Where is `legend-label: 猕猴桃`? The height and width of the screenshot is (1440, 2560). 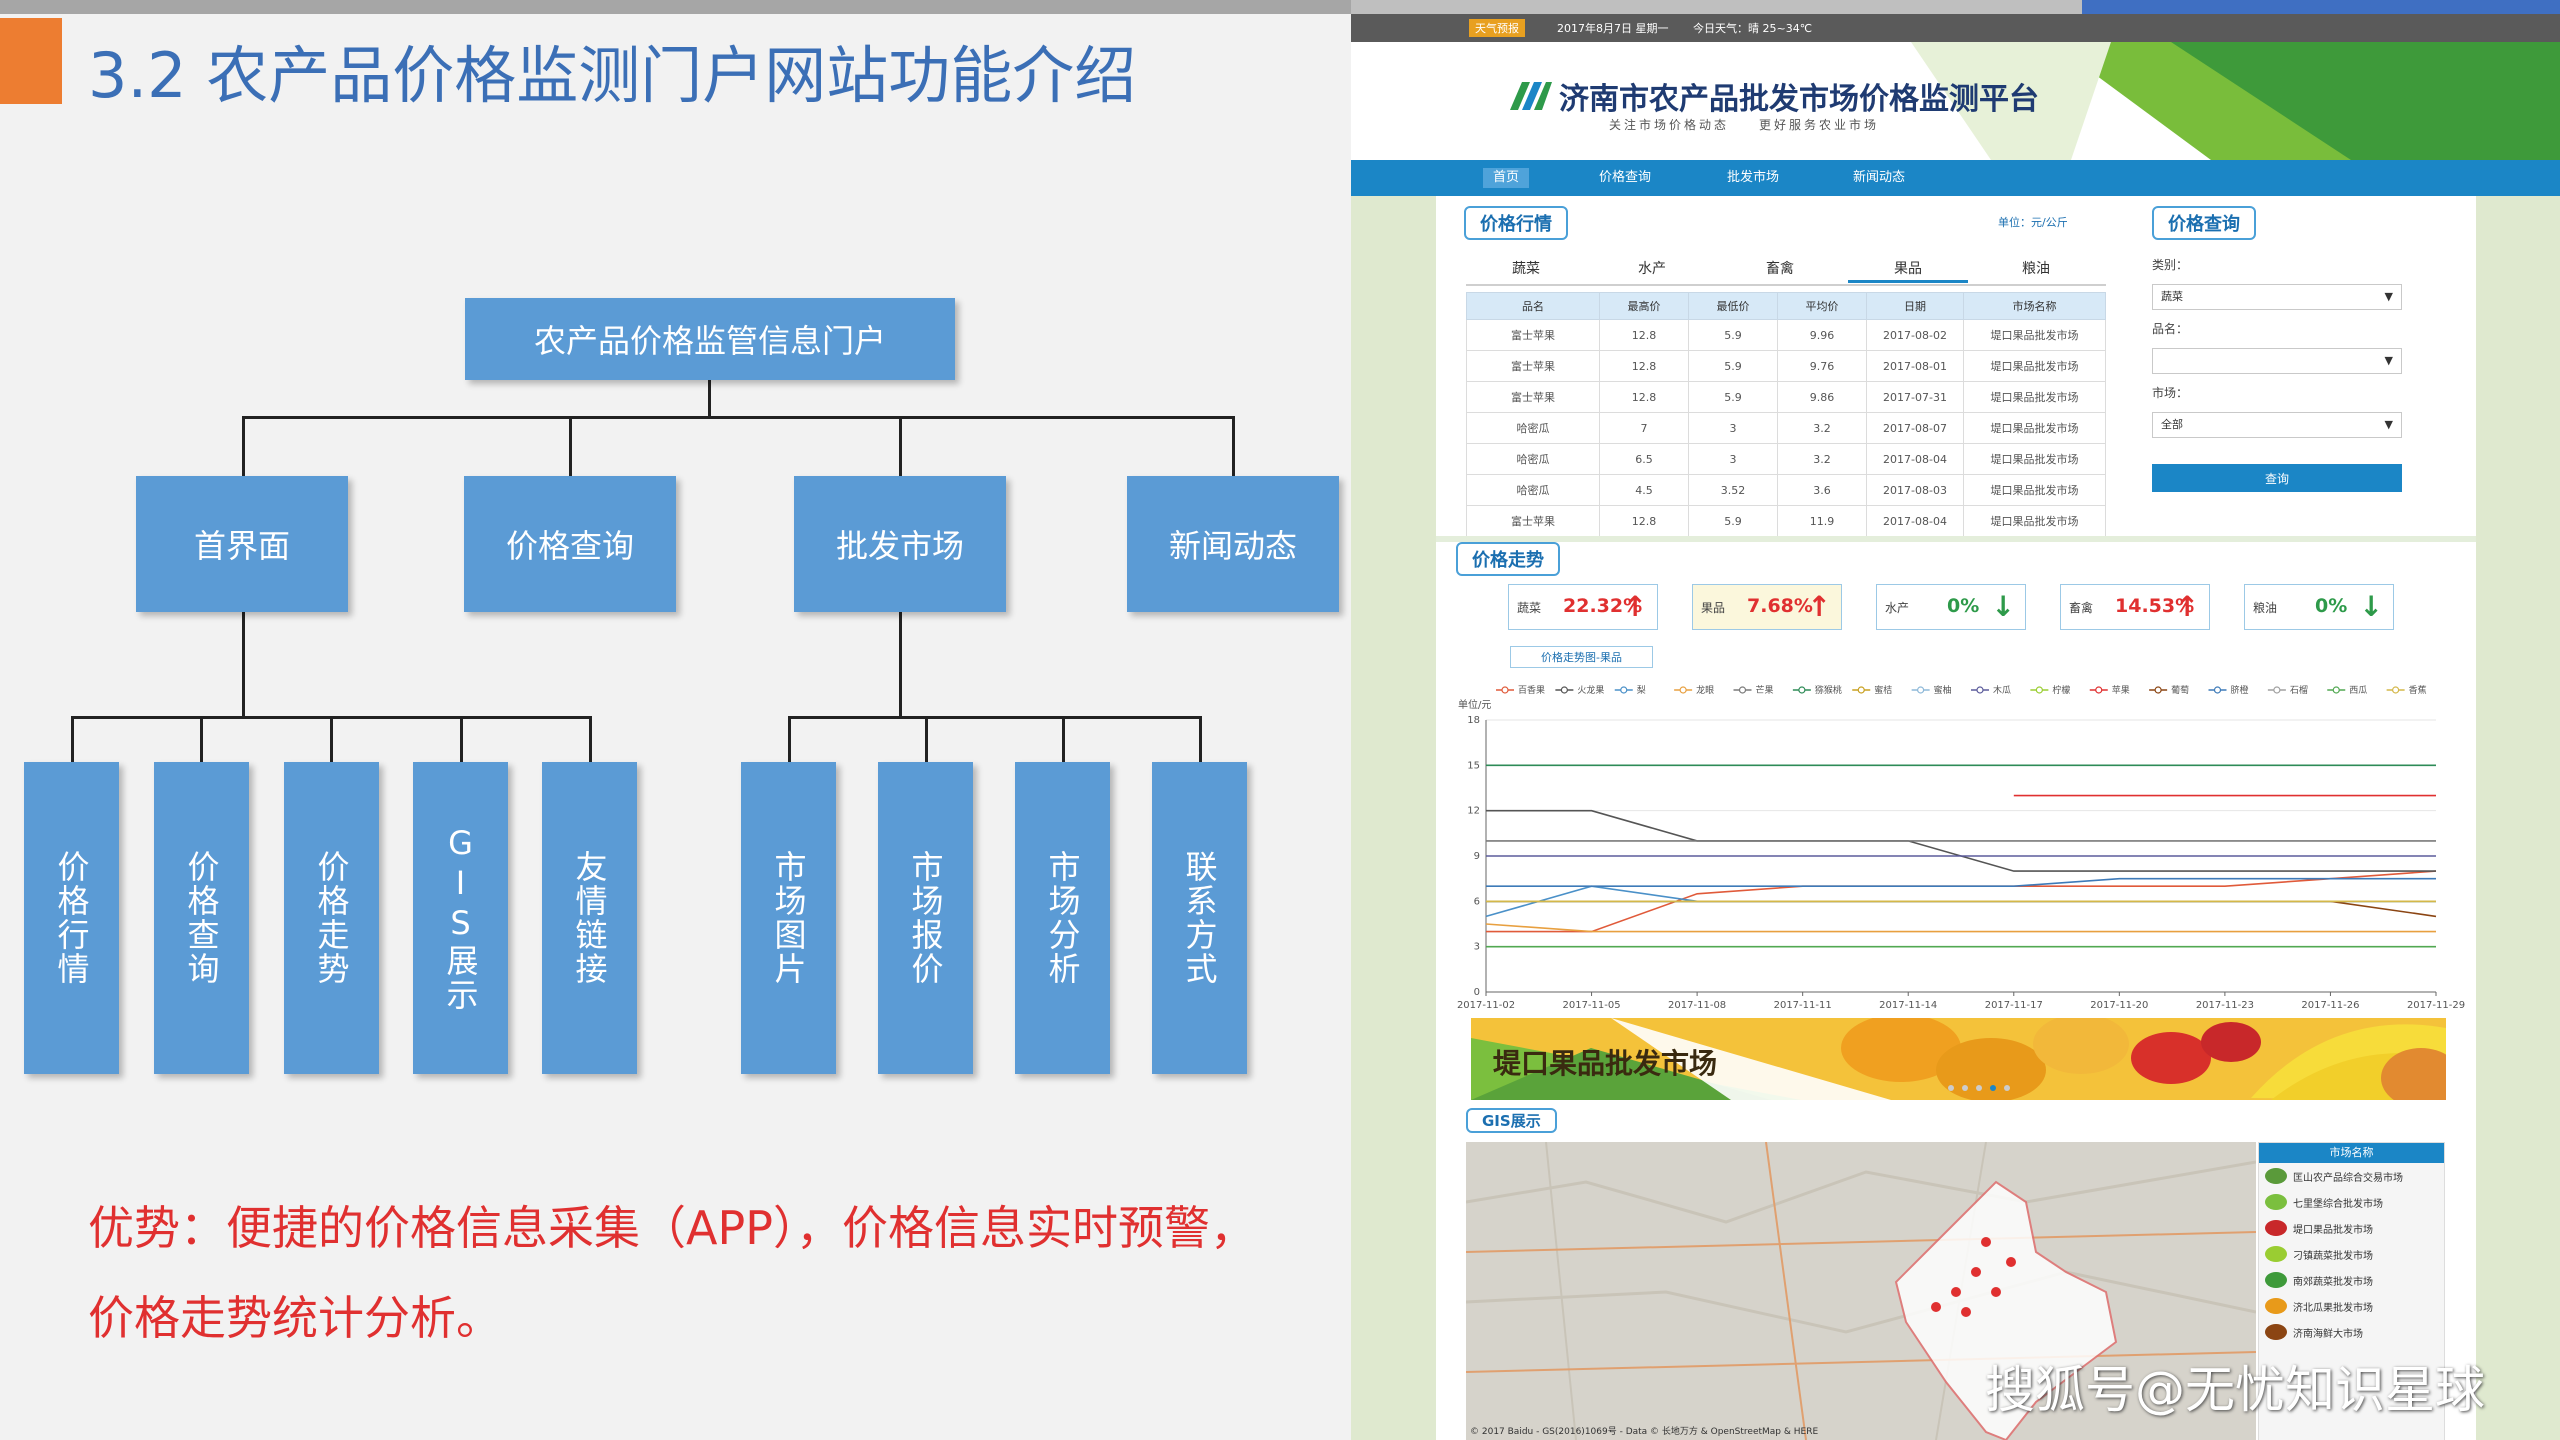 legend-label: 猕猴桃 is located at coordinates (1828, 690).